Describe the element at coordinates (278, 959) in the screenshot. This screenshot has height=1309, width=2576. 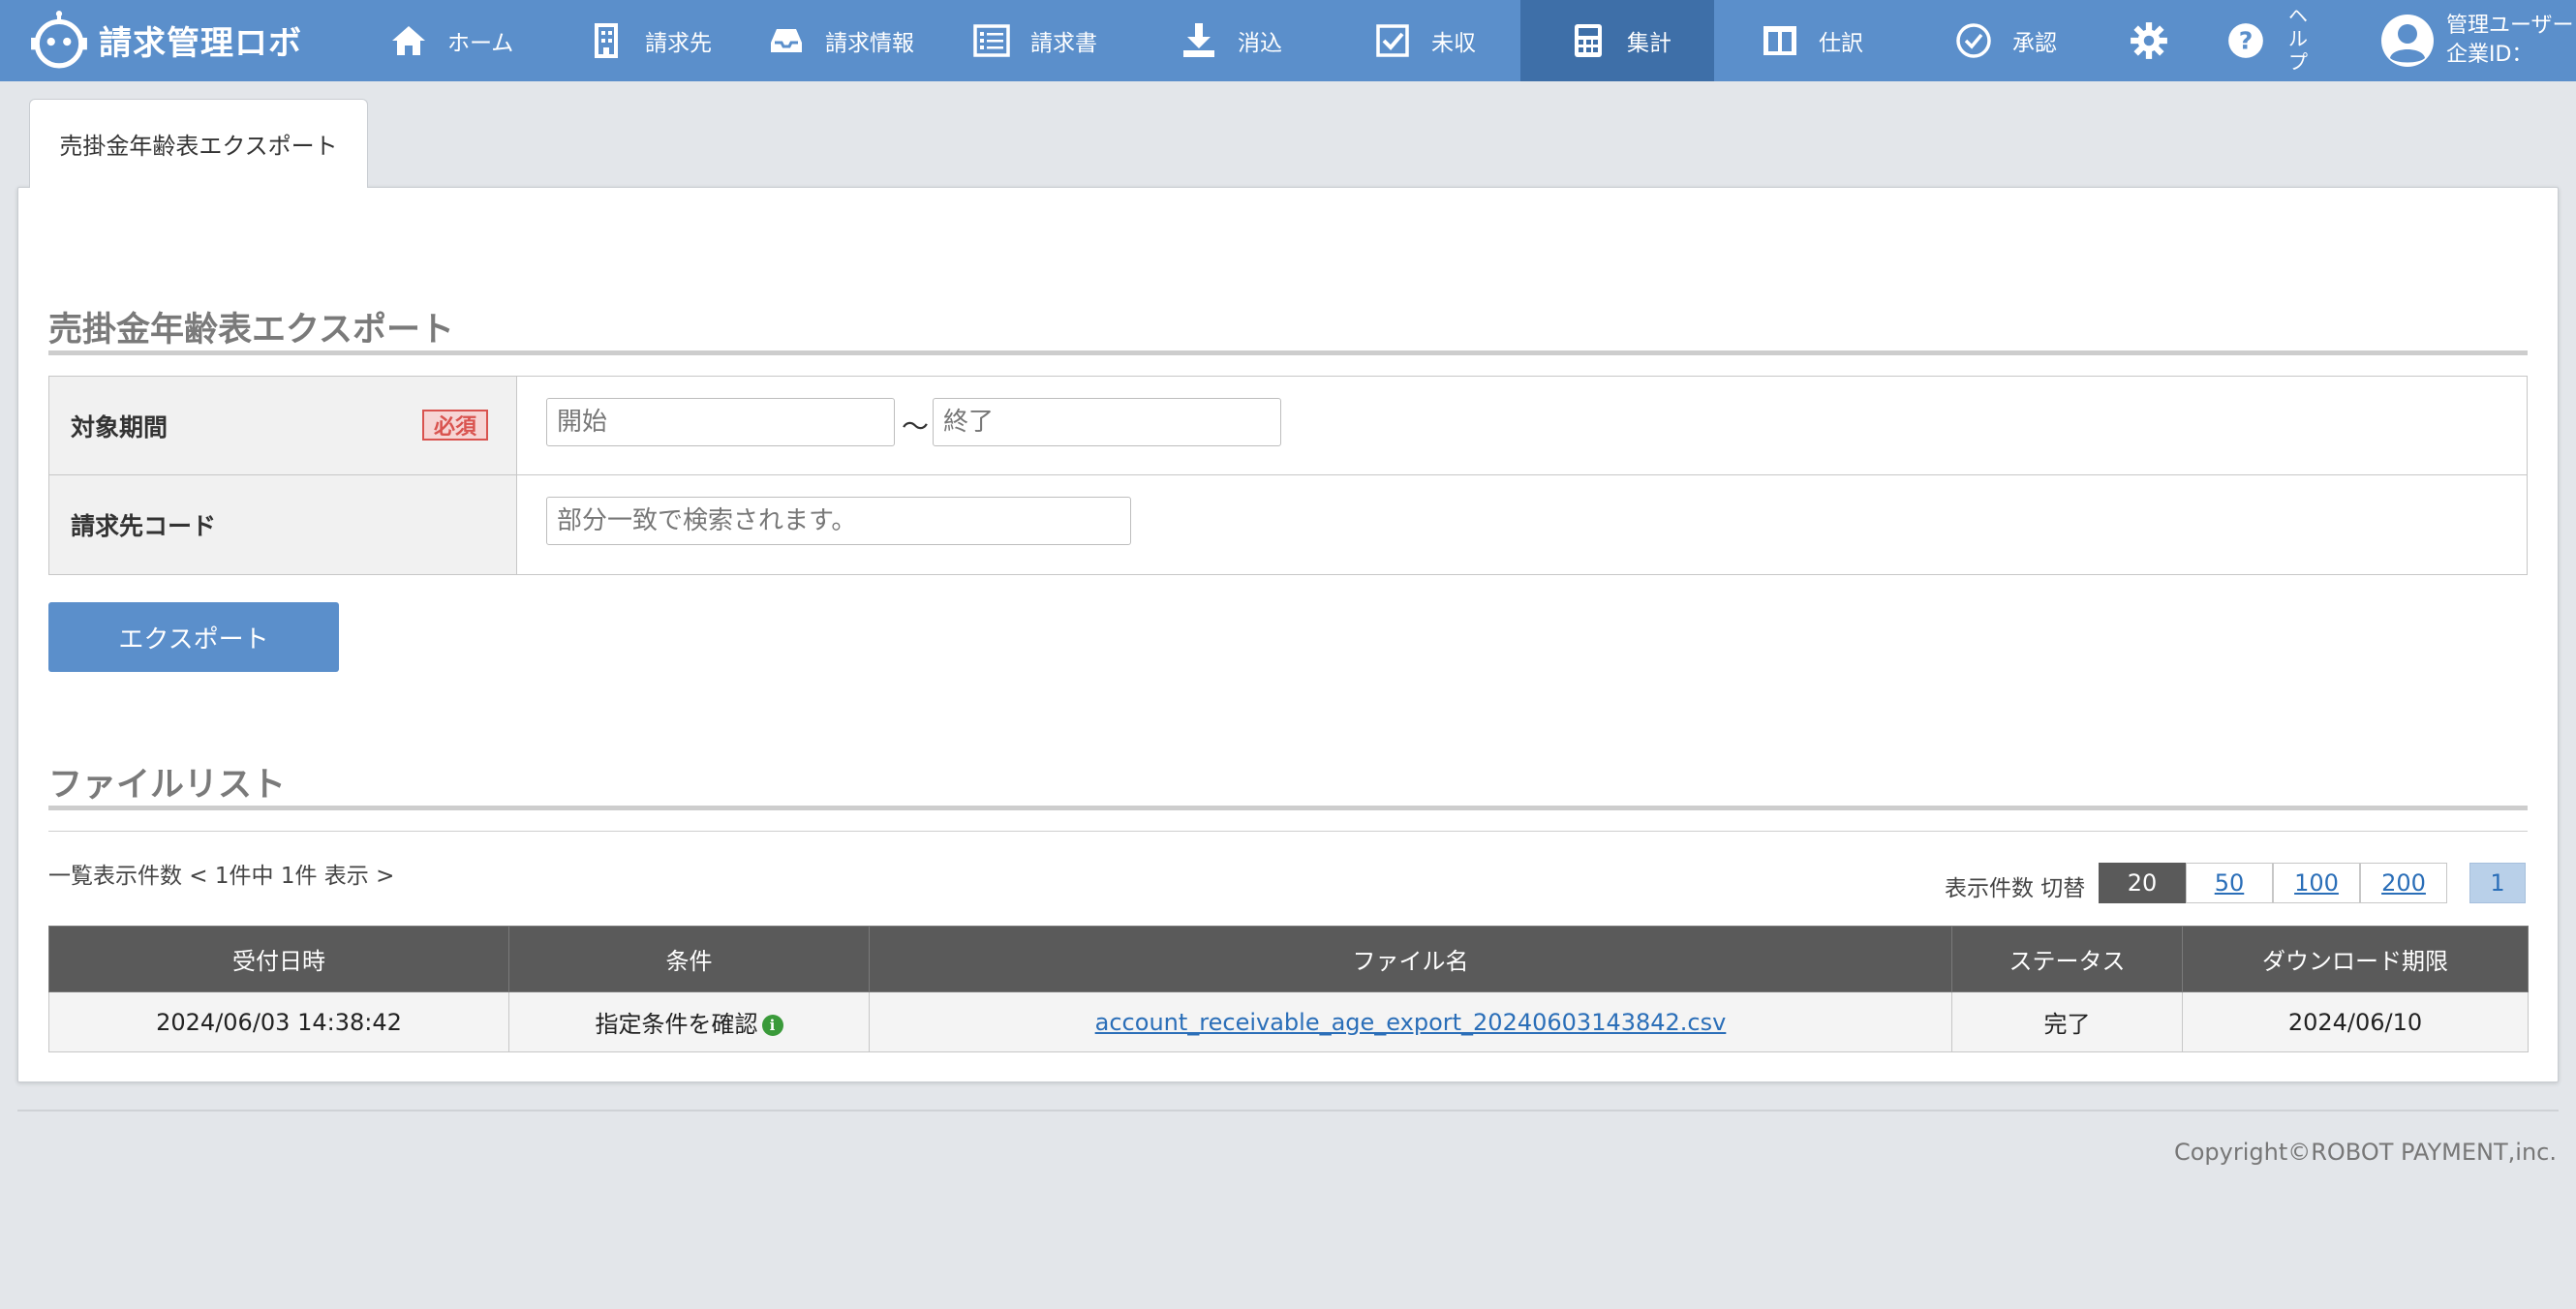
I see `col-received-at: 受付日時` at that location.